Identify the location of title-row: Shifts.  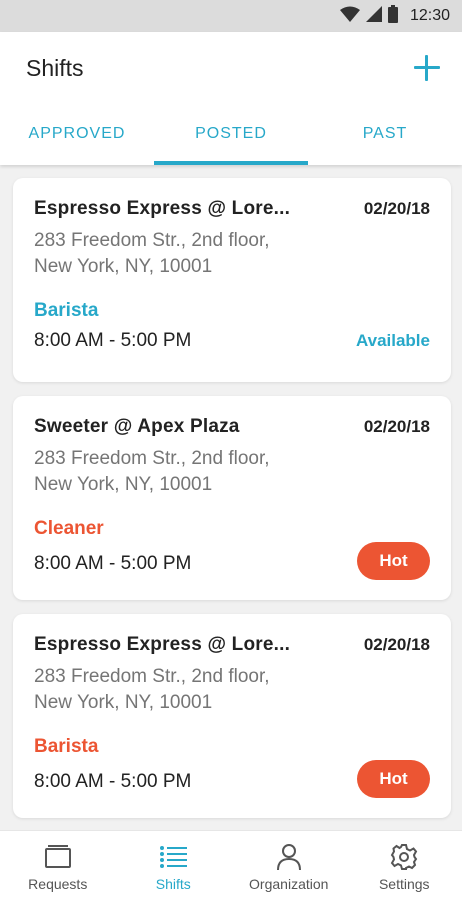
(231, 68).